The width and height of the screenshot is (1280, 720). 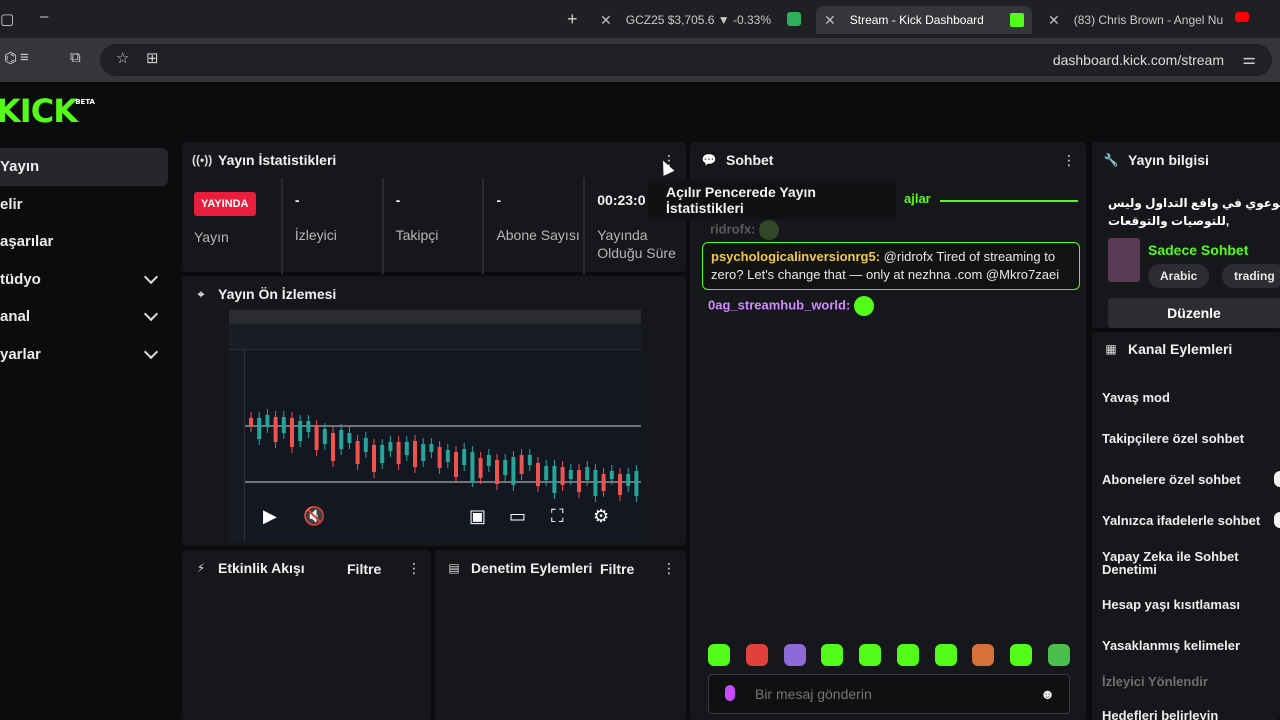 What do you see at coordinates (601, 516) in the screenshot?
I see `settings-gear-icon: ⚙` at bounding box center [601, 516].